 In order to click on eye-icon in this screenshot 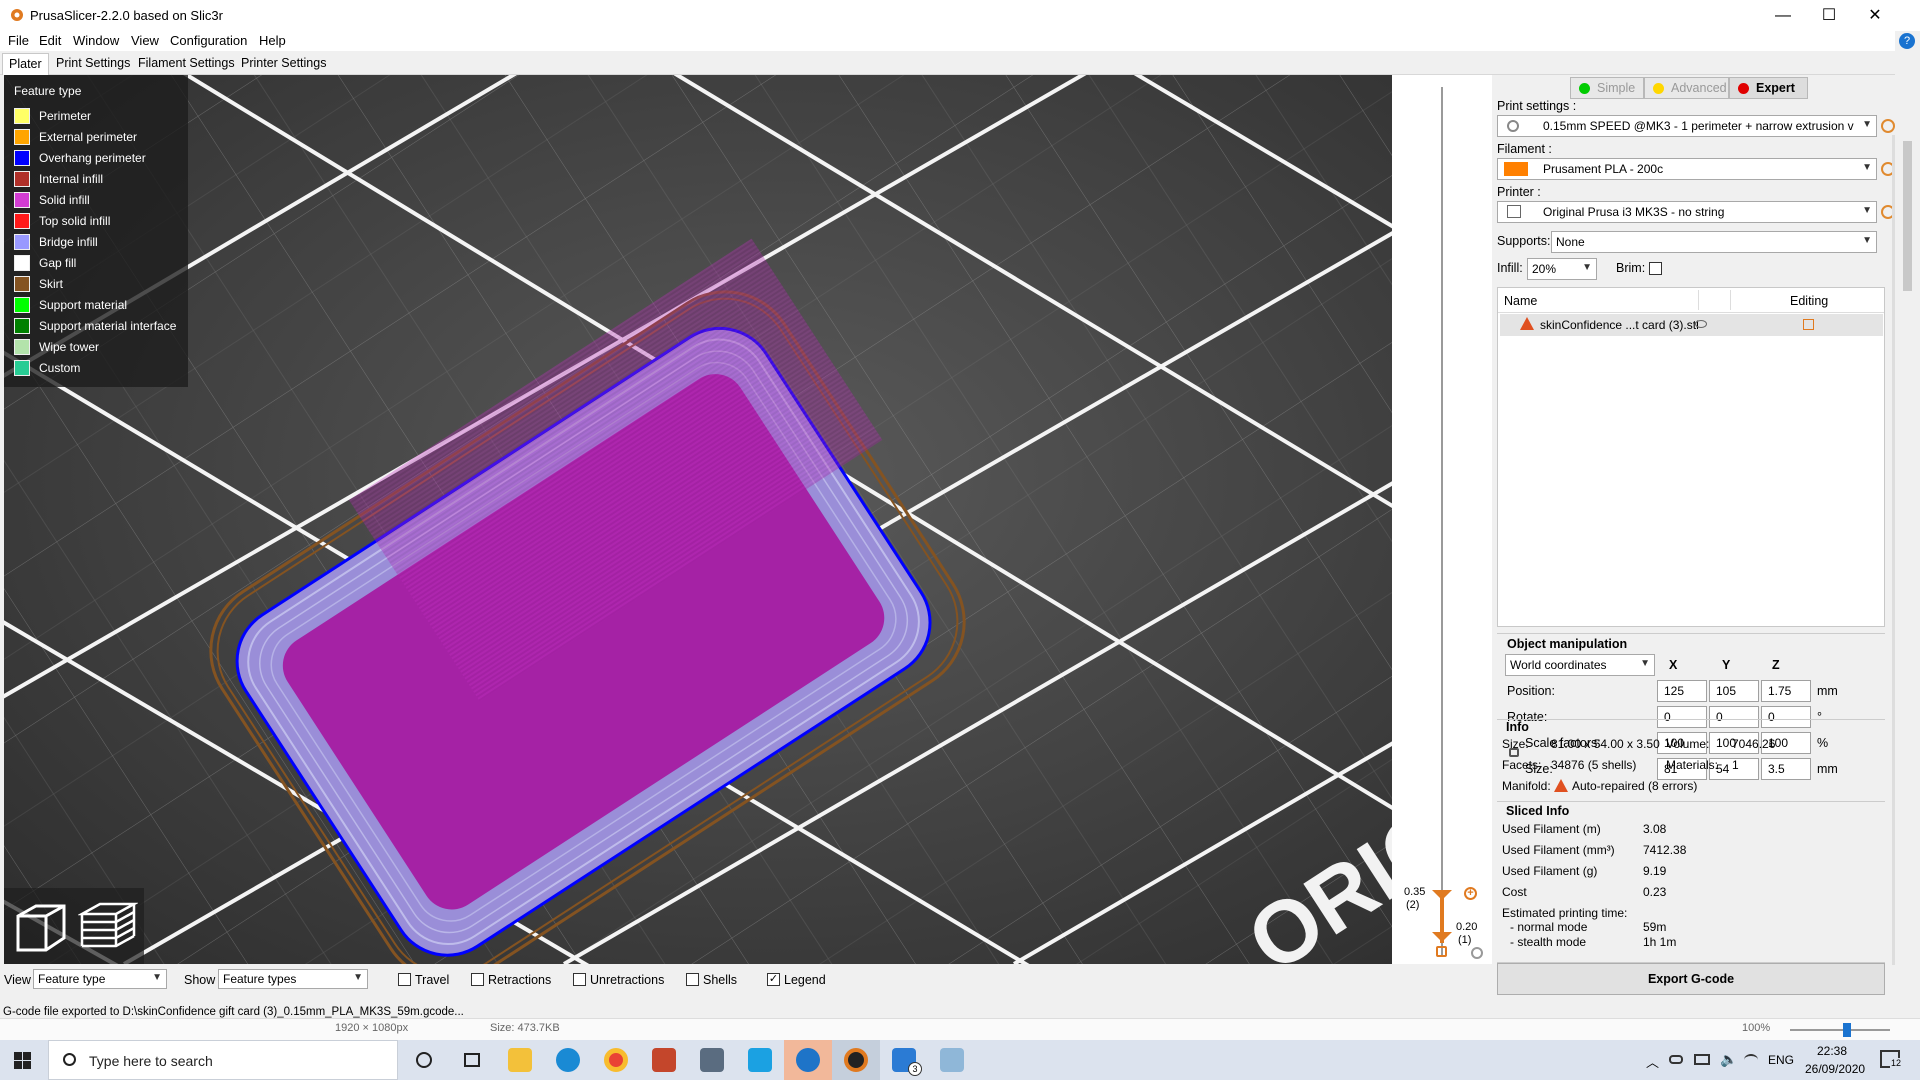, I will do `click(1701, 324)`.